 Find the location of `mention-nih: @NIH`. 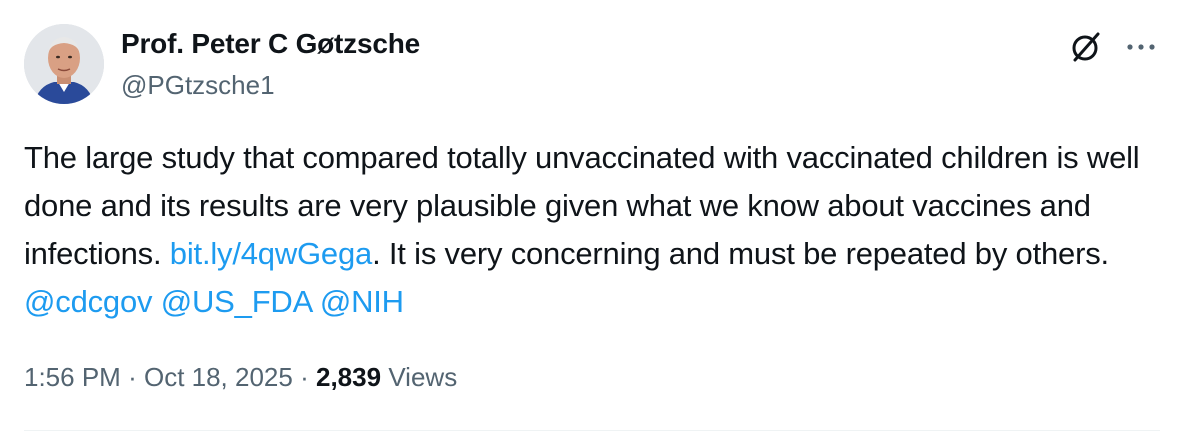

mention-nih: @NIH is located at coordinates (362, 301).